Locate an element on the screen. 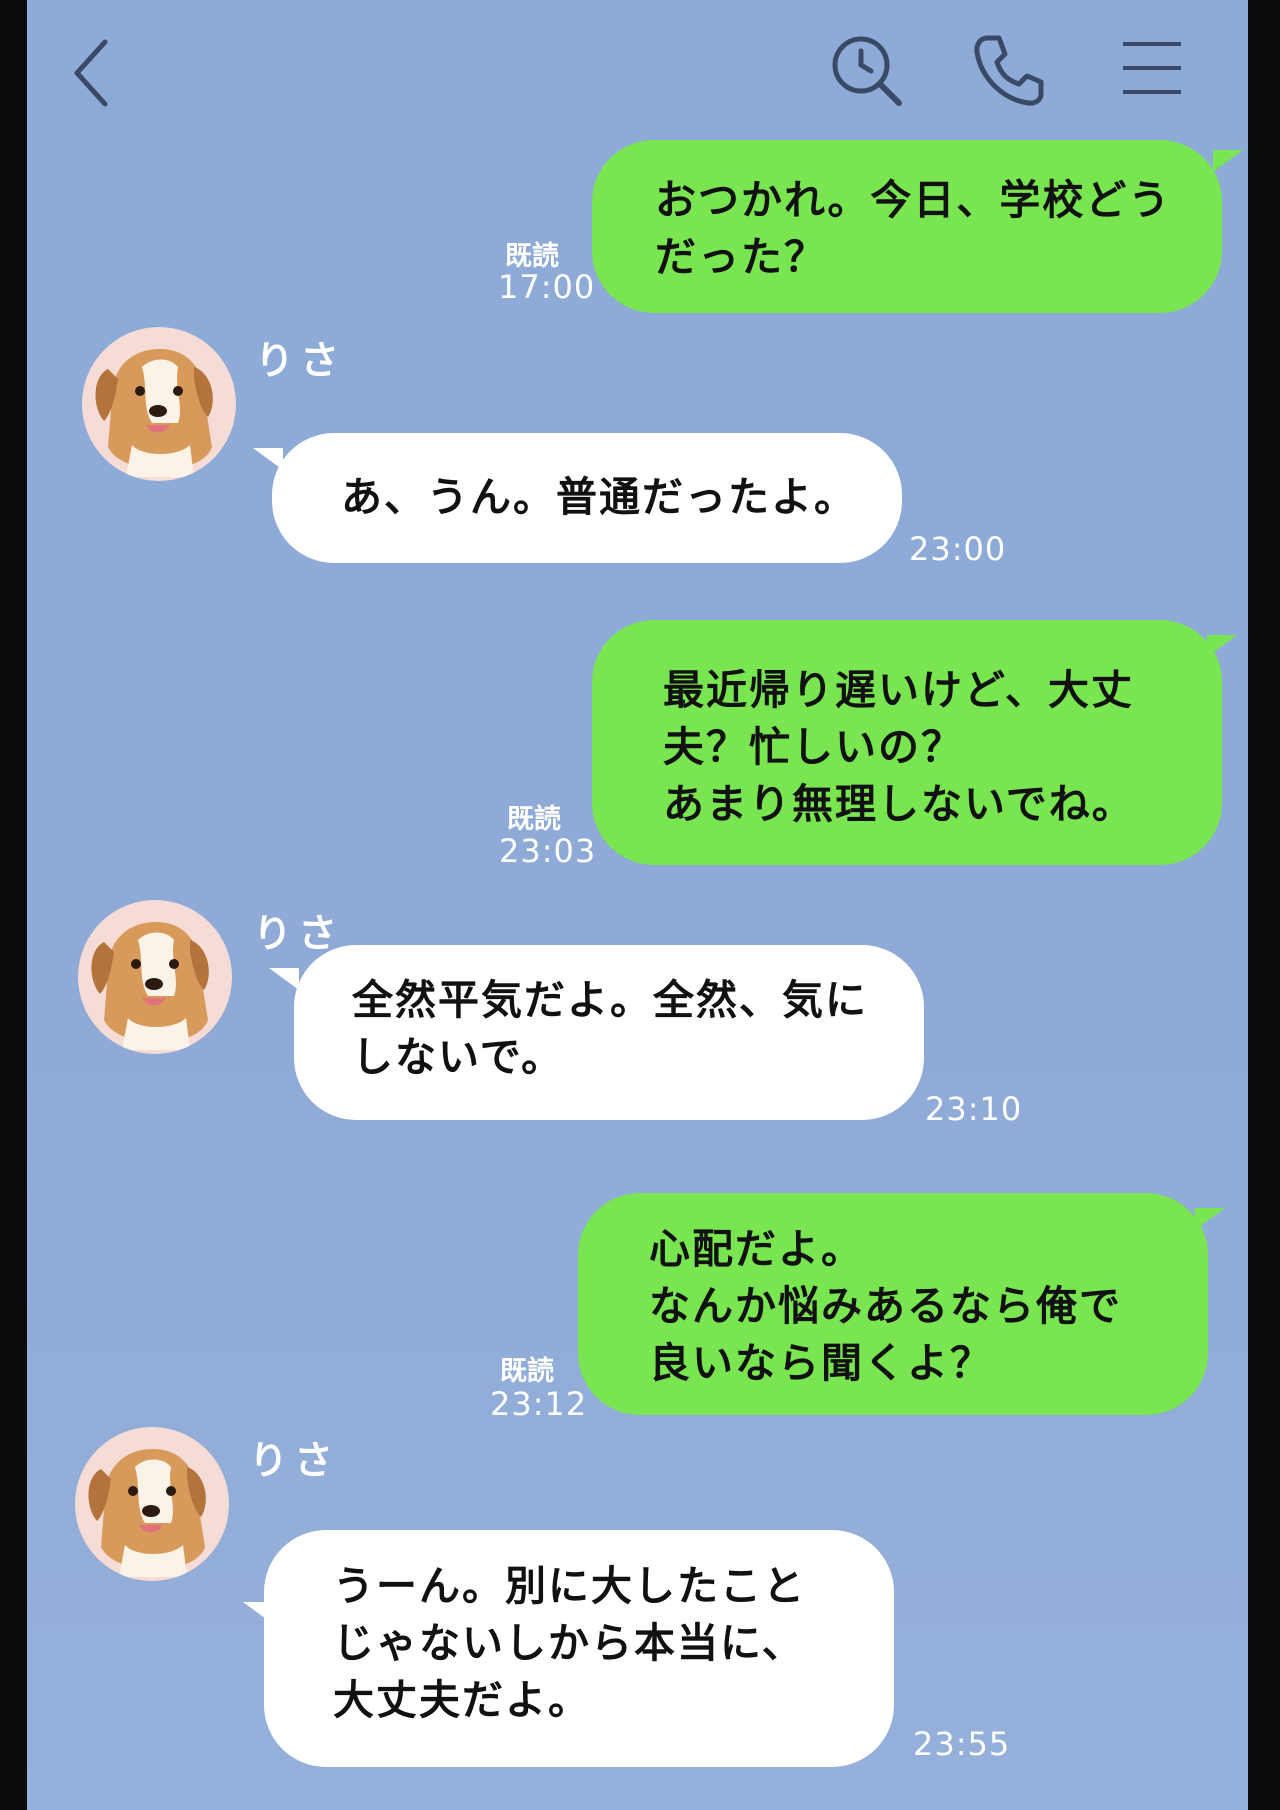 The width and height of the screenshot is (1280, 1810). phone-icon is located at coordinates (1009, 70).